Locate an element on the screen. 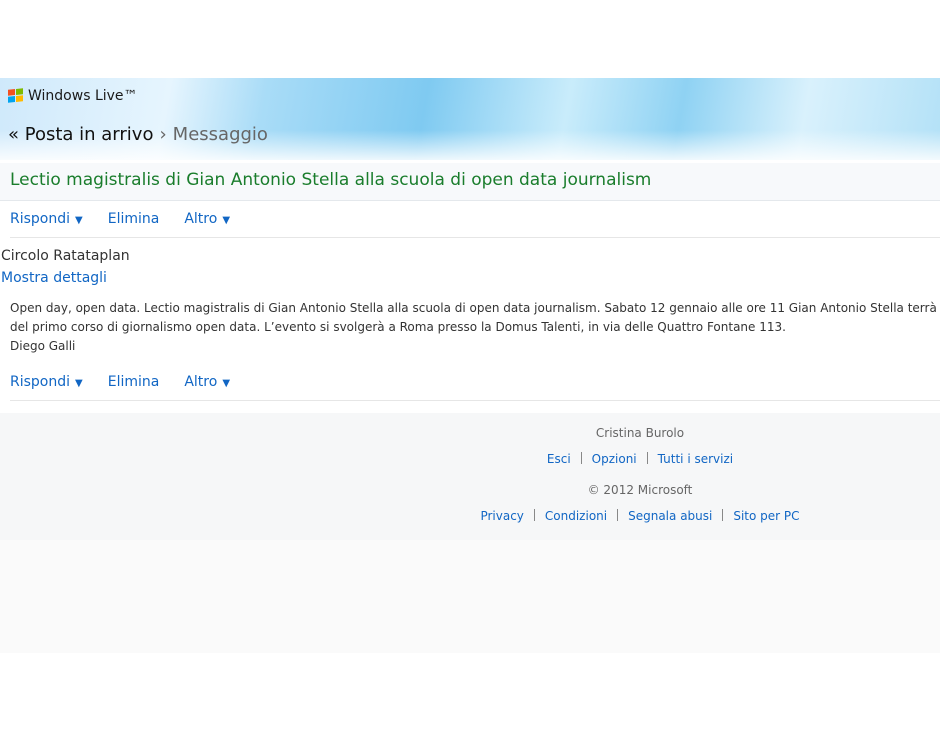 This screenshot has height=732, width=940. back-to-inbox-link: « Posta in arrivo is located at coordinates (80, 134).